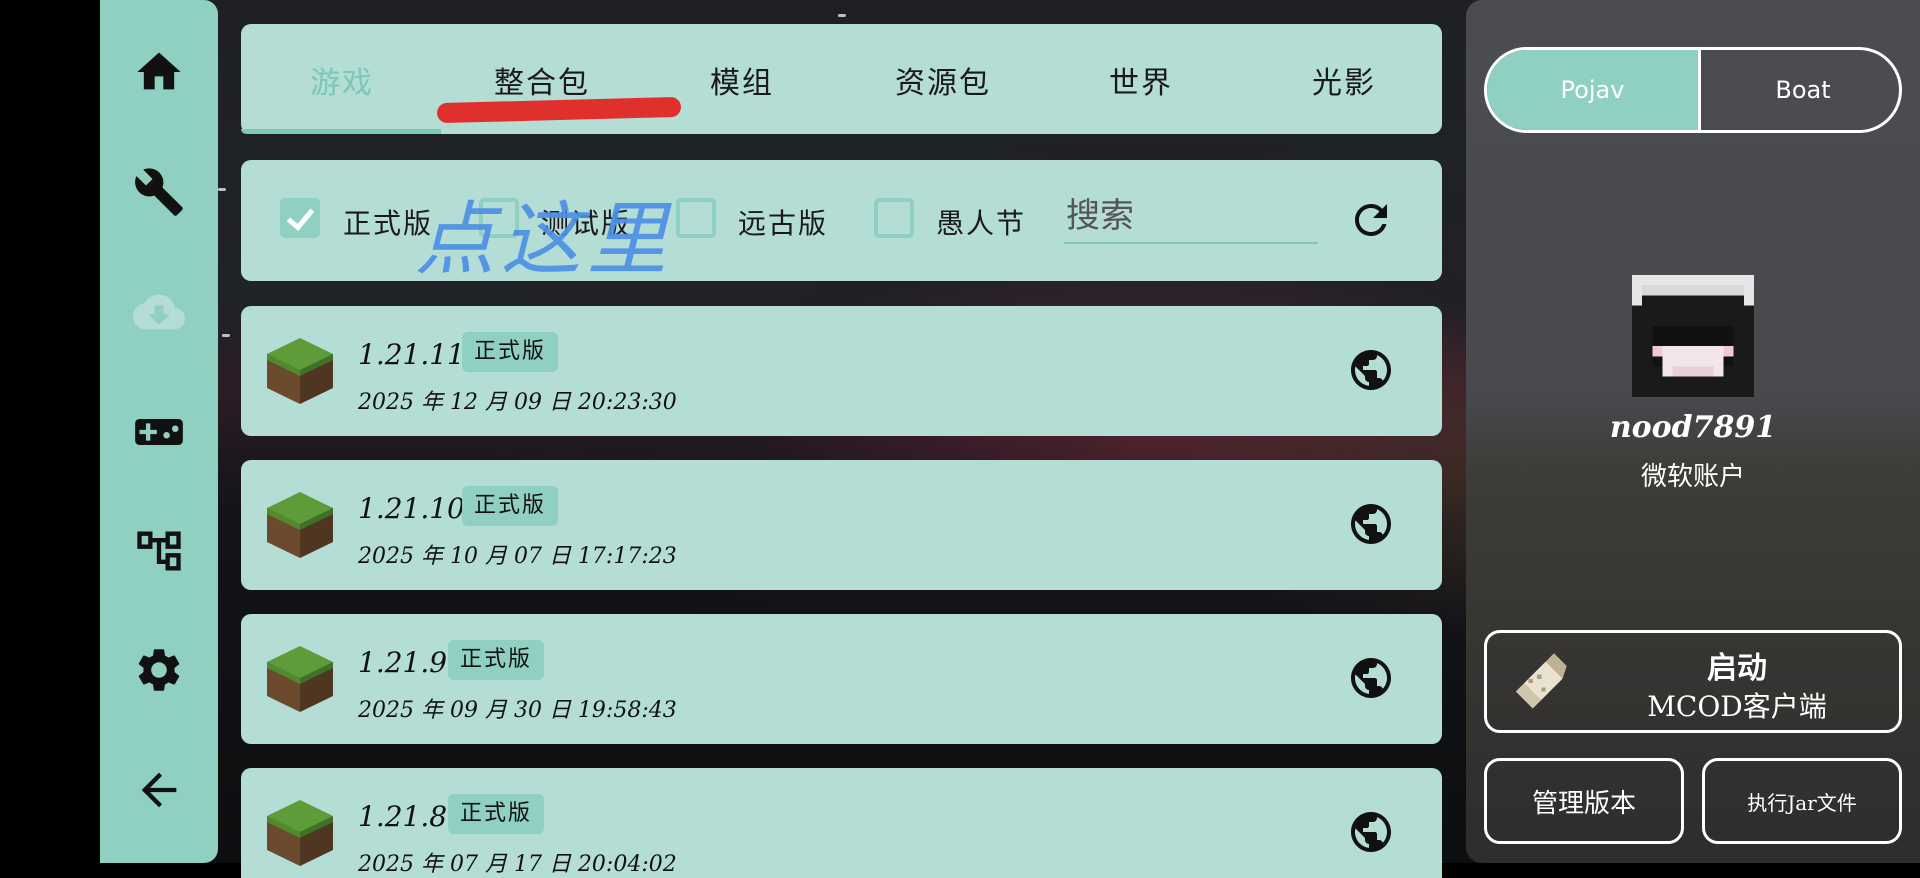 Image resolution: width=1920 pixels, height=878 pixels. I want to click on old-label: 远古版, so click(783, 223).